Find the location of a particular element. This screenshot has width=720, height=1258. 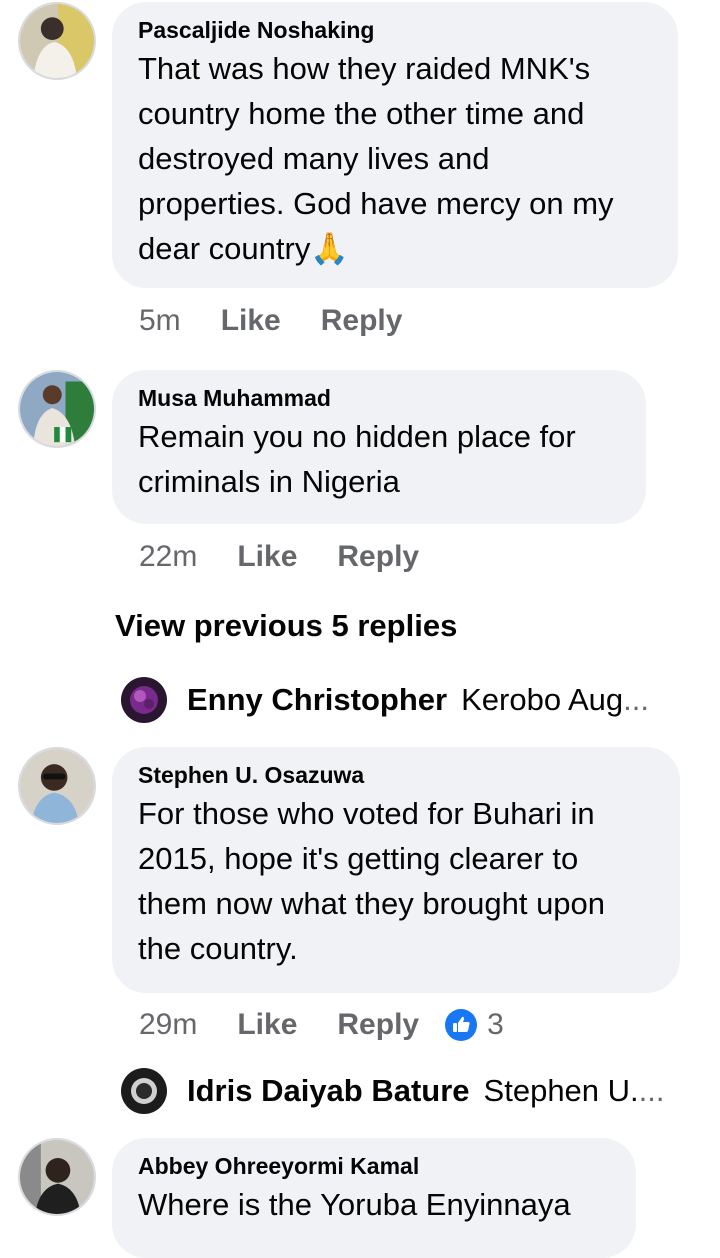

comment-line: them now what they brought upon is located at coordinates (372, 903).